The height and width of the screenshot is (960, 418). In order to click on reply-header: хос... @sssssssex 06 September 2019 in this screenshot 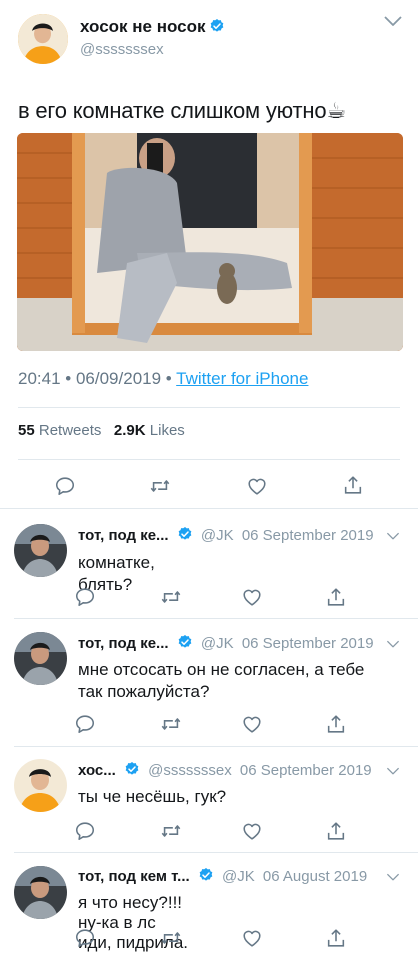, I will do `click(225, 770)`.